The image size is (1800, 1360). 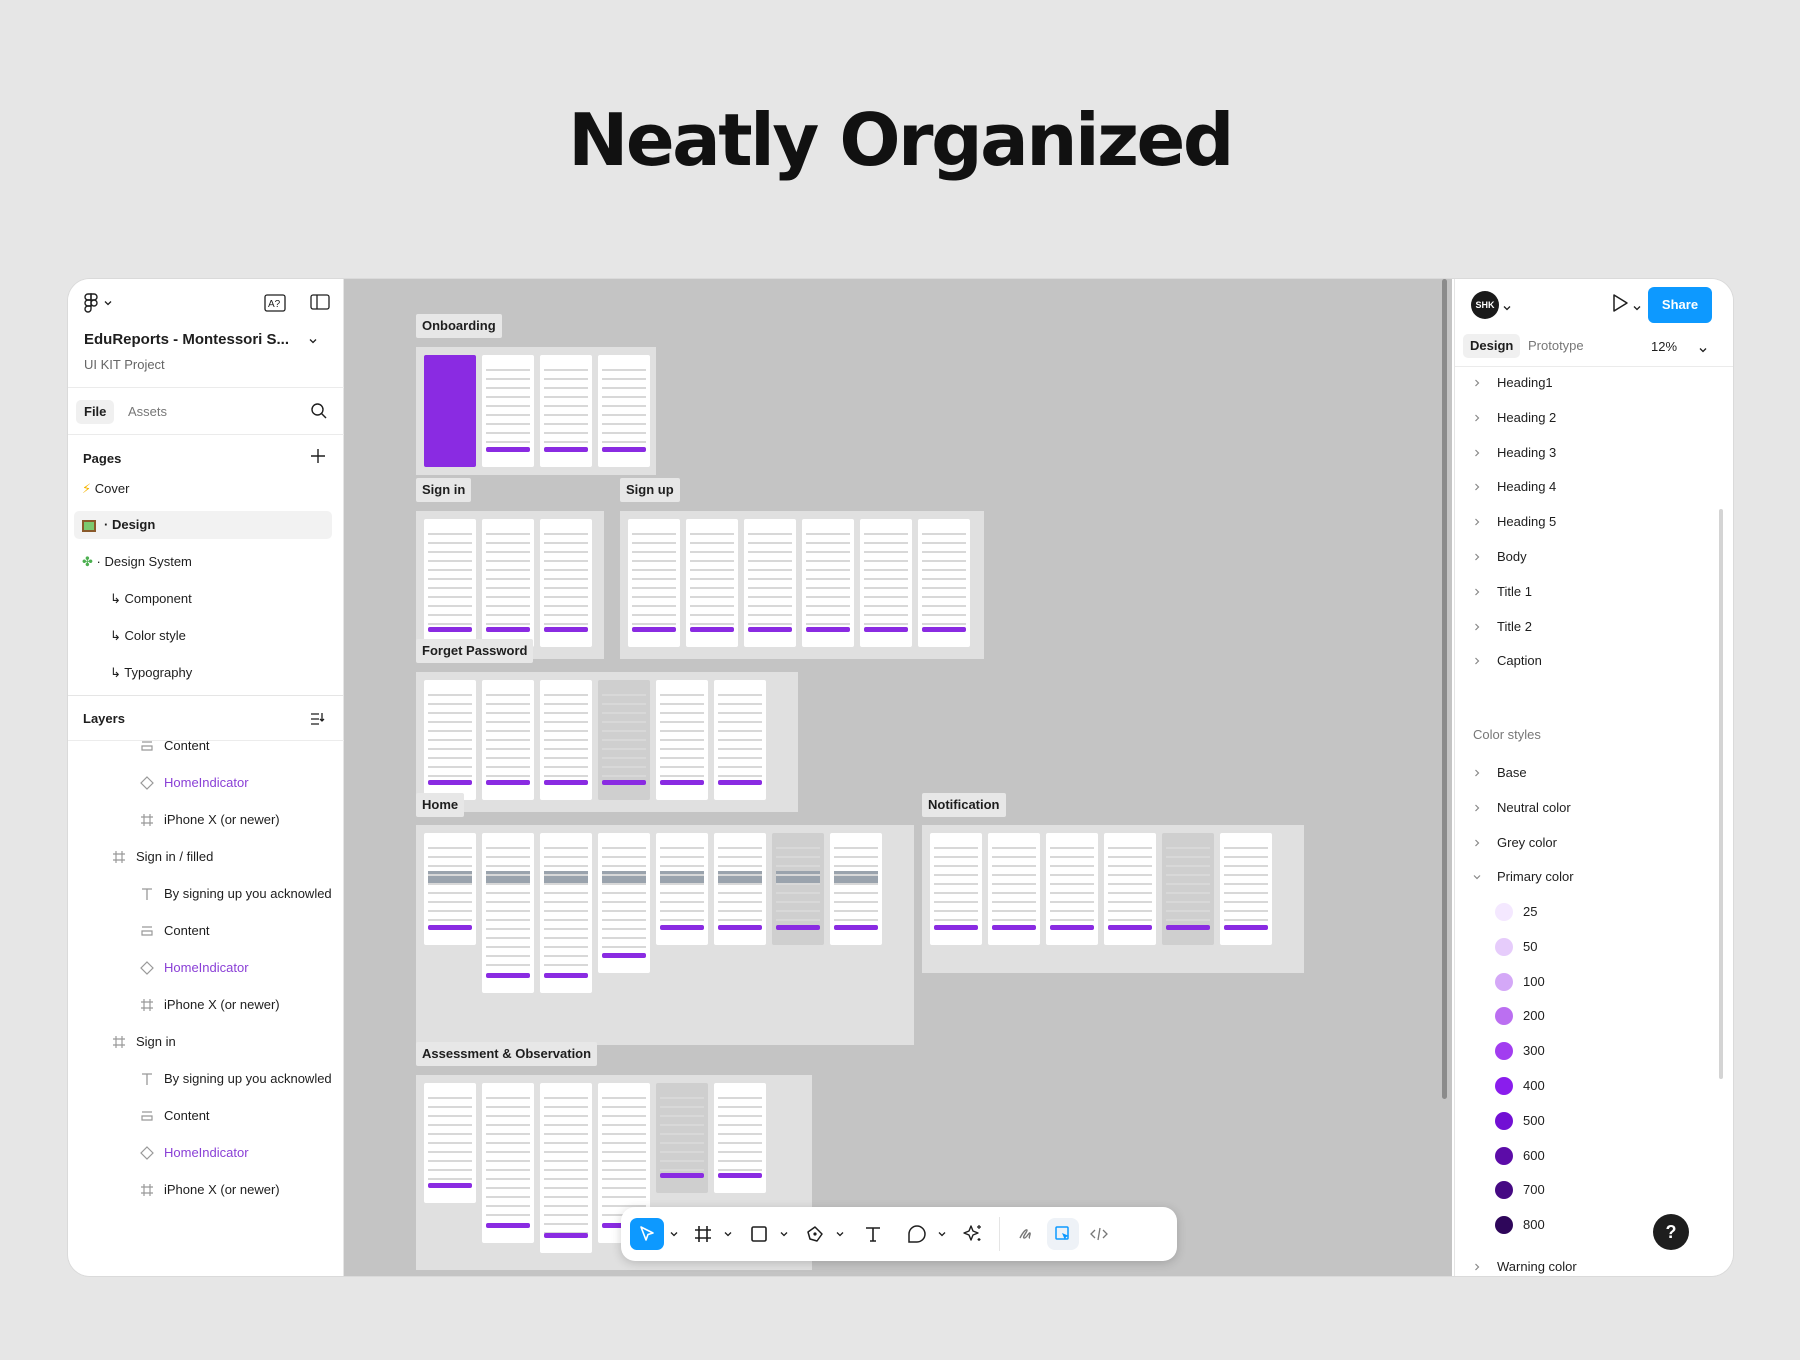 I want to click on page-item-cover: ⚡ Cover, so click(x=203, y=489).